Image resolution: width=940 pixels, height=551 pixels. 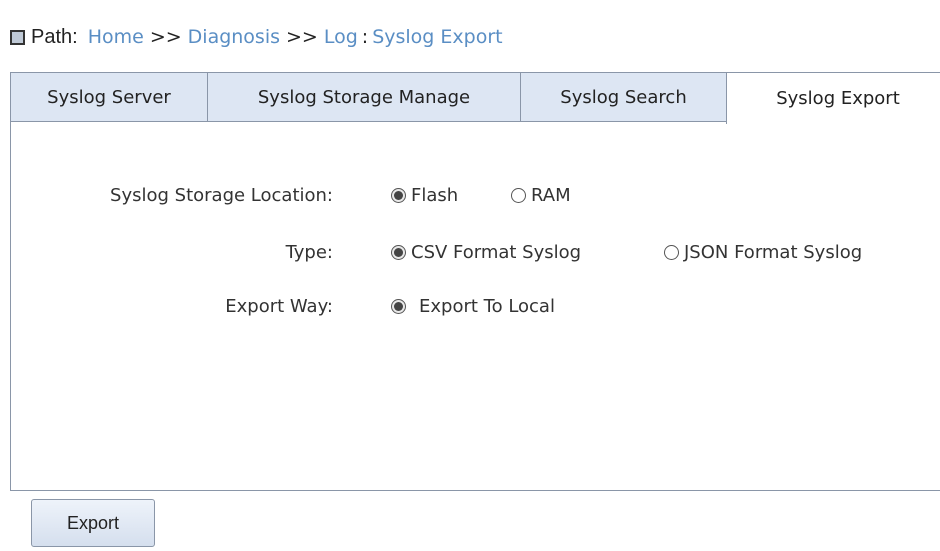 What do you see at coordinates (435, 195) in the screenshot?
I see `flash-label: Flash` at bounding box center [435, 195].